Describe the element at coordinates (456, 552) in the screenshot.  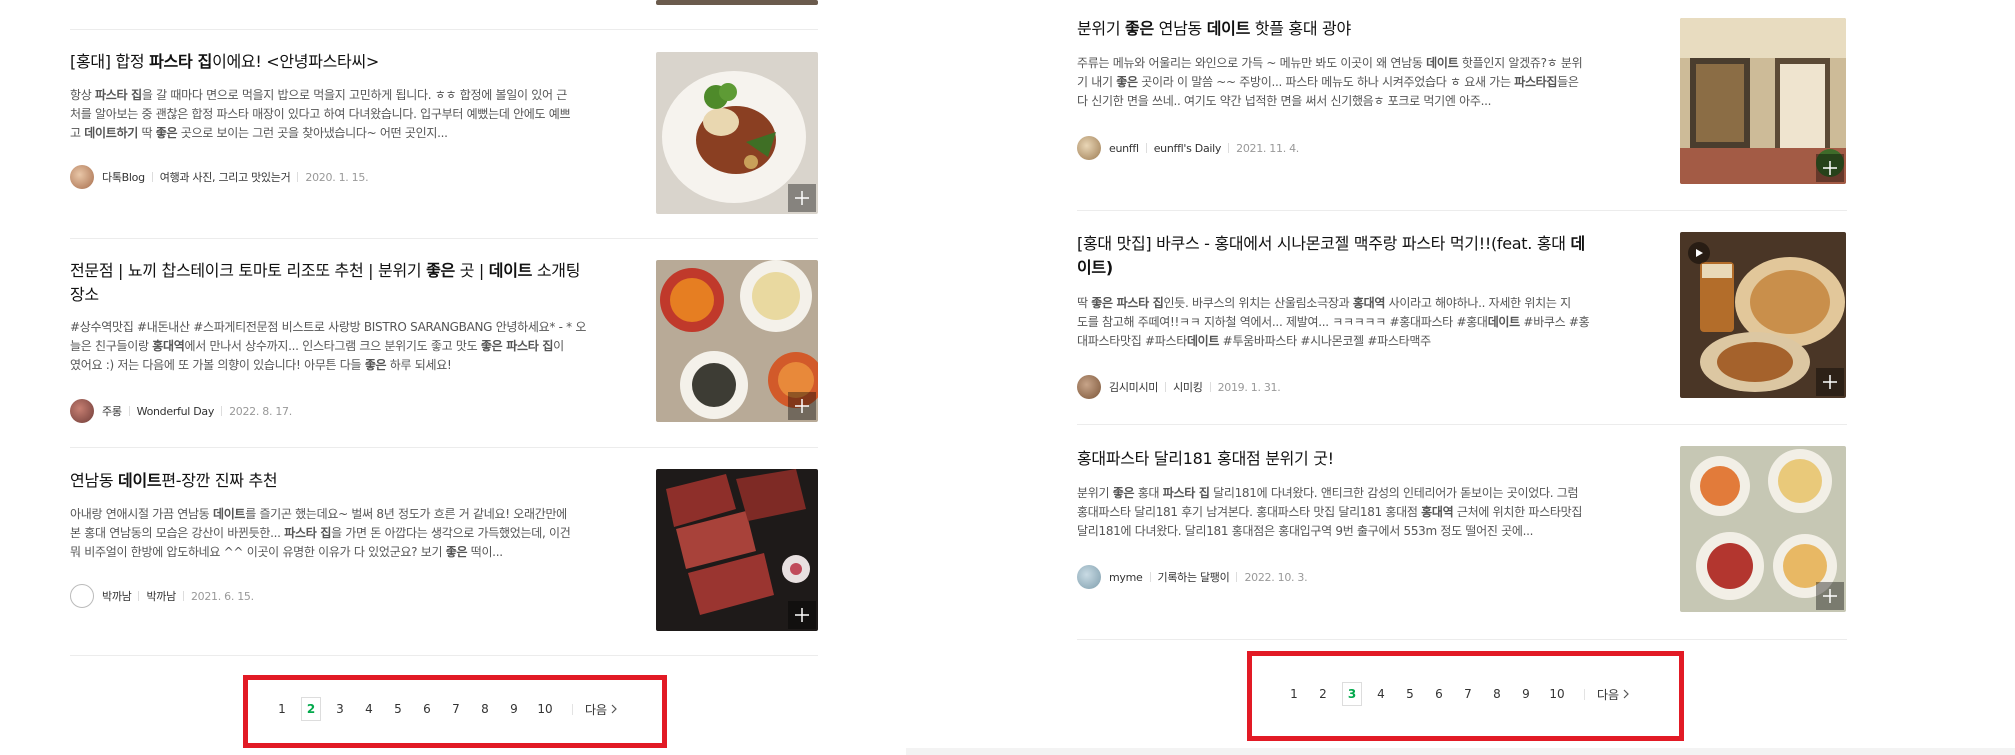
I see `snippet-highlight: 좋은` at that location.